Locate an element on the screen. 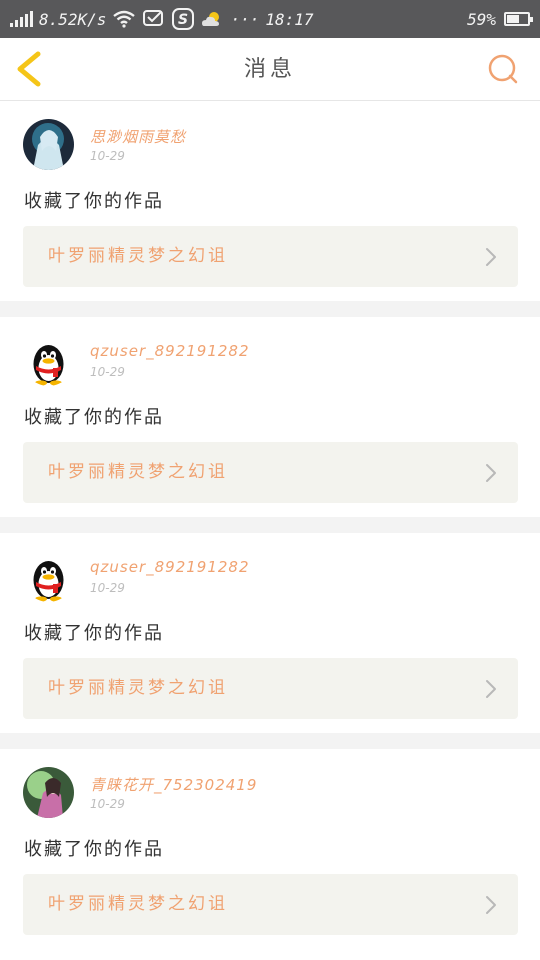 The height and width of the screenshot is (960, 540). nav-bar: 消息 is located at coordinates (270, 69).